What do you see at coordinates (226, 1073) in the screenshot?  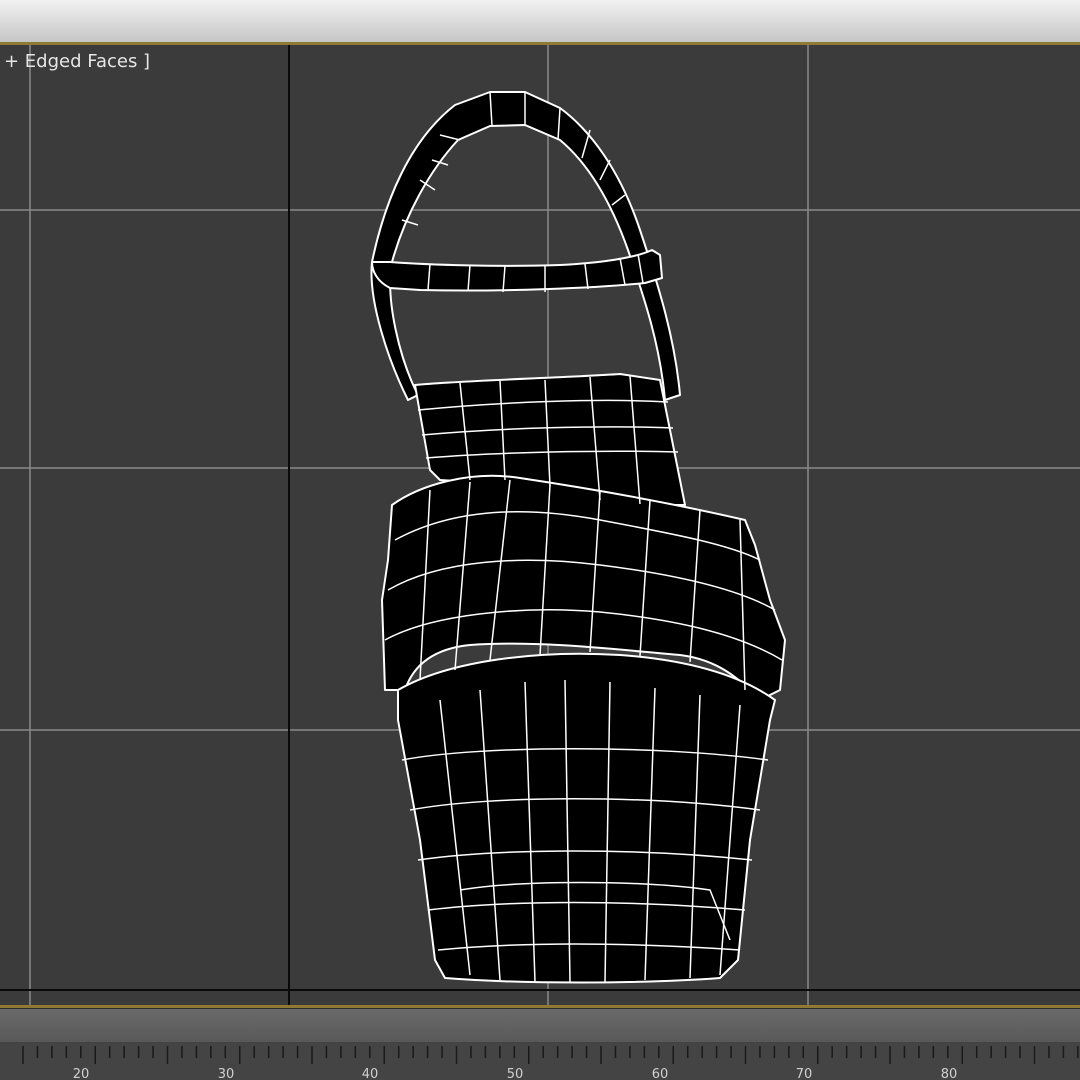 I see `timeline-label-30: 30` at bounding box center [226, 1073].